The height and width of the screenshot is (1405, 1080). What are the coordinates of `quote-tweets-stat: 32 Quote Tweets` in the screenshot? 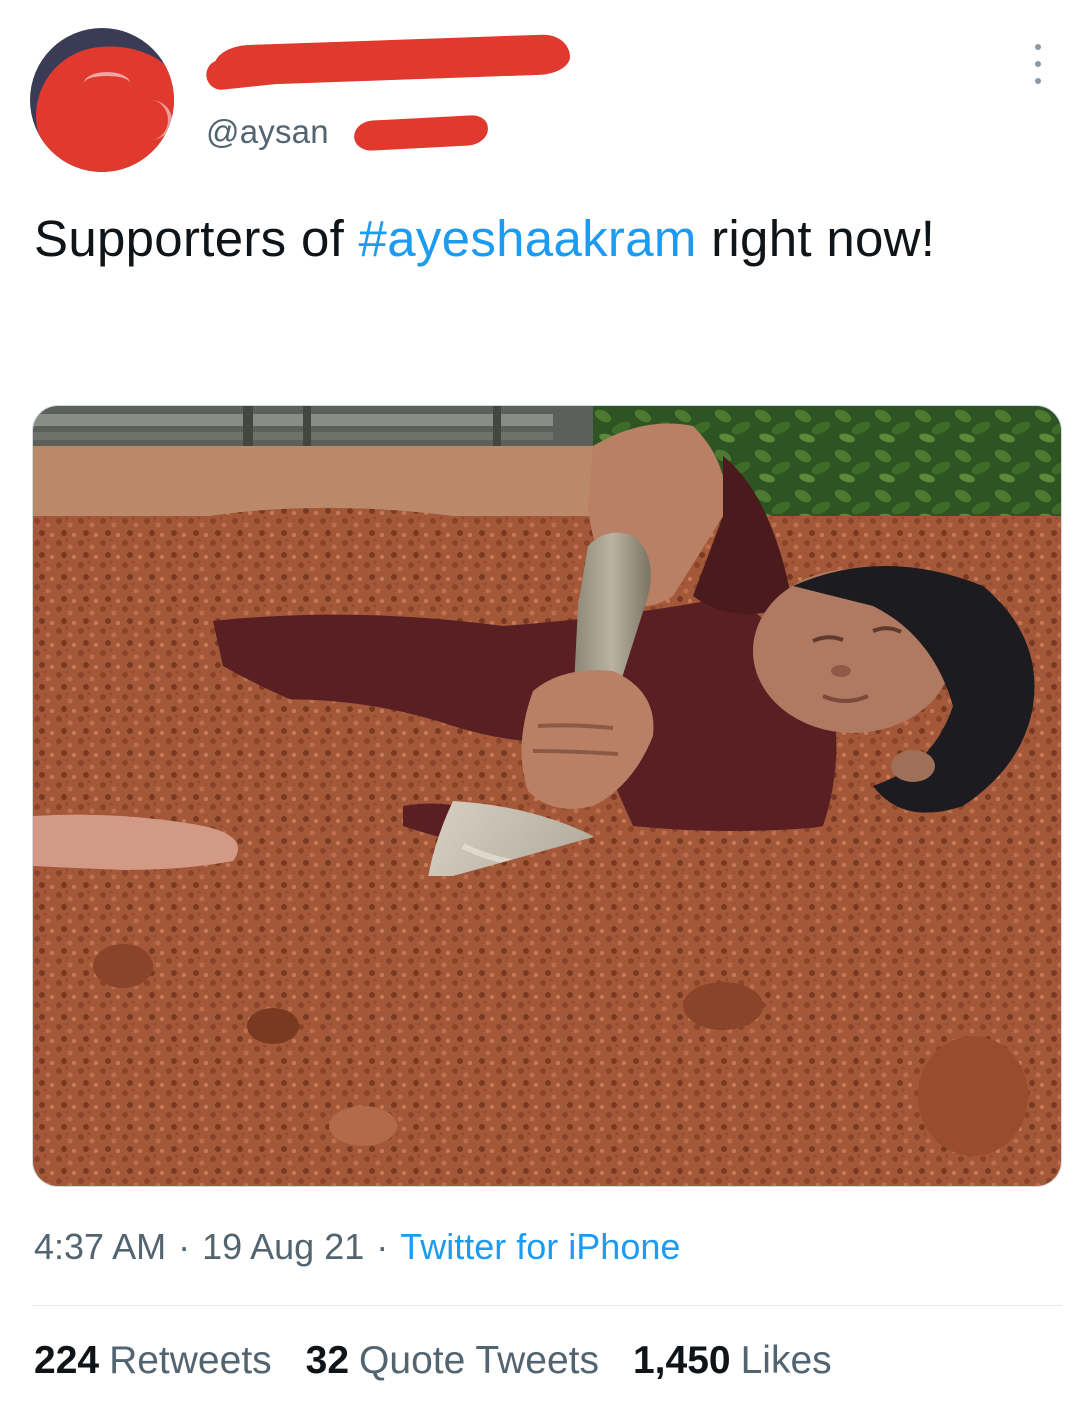 It's located at (452, 1361).